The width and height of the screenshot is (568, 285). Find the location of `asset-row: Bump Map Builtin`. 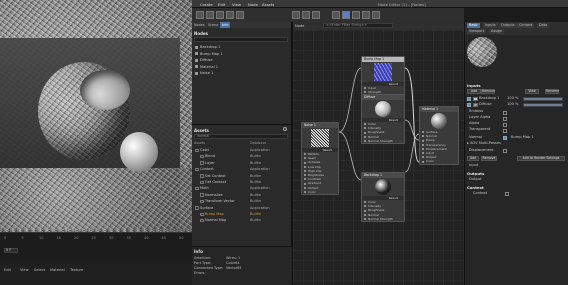

asset-row: Bump Map Builtin is located at coordinates (241, 214).